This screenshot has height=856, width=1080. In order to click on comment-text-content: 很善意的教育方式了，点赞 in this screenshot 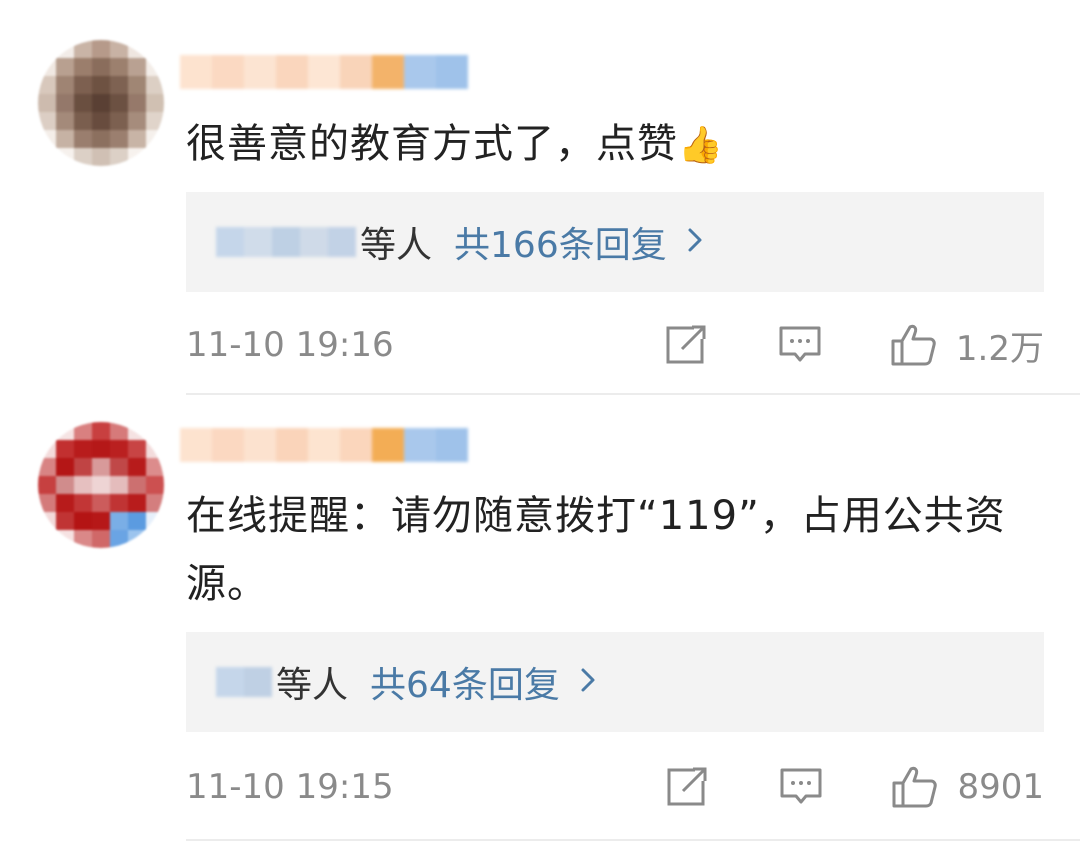, I will do `click(432, 144)`.